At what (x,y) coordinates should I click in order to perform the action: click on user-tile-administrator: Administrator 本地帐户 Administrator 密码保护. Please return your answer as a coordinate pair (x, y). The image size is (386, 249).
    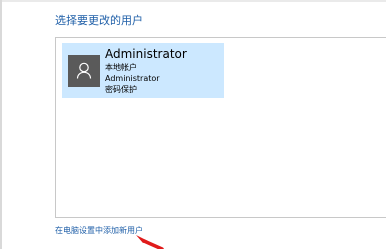
    Looking at the image, I should click on (143, 70).